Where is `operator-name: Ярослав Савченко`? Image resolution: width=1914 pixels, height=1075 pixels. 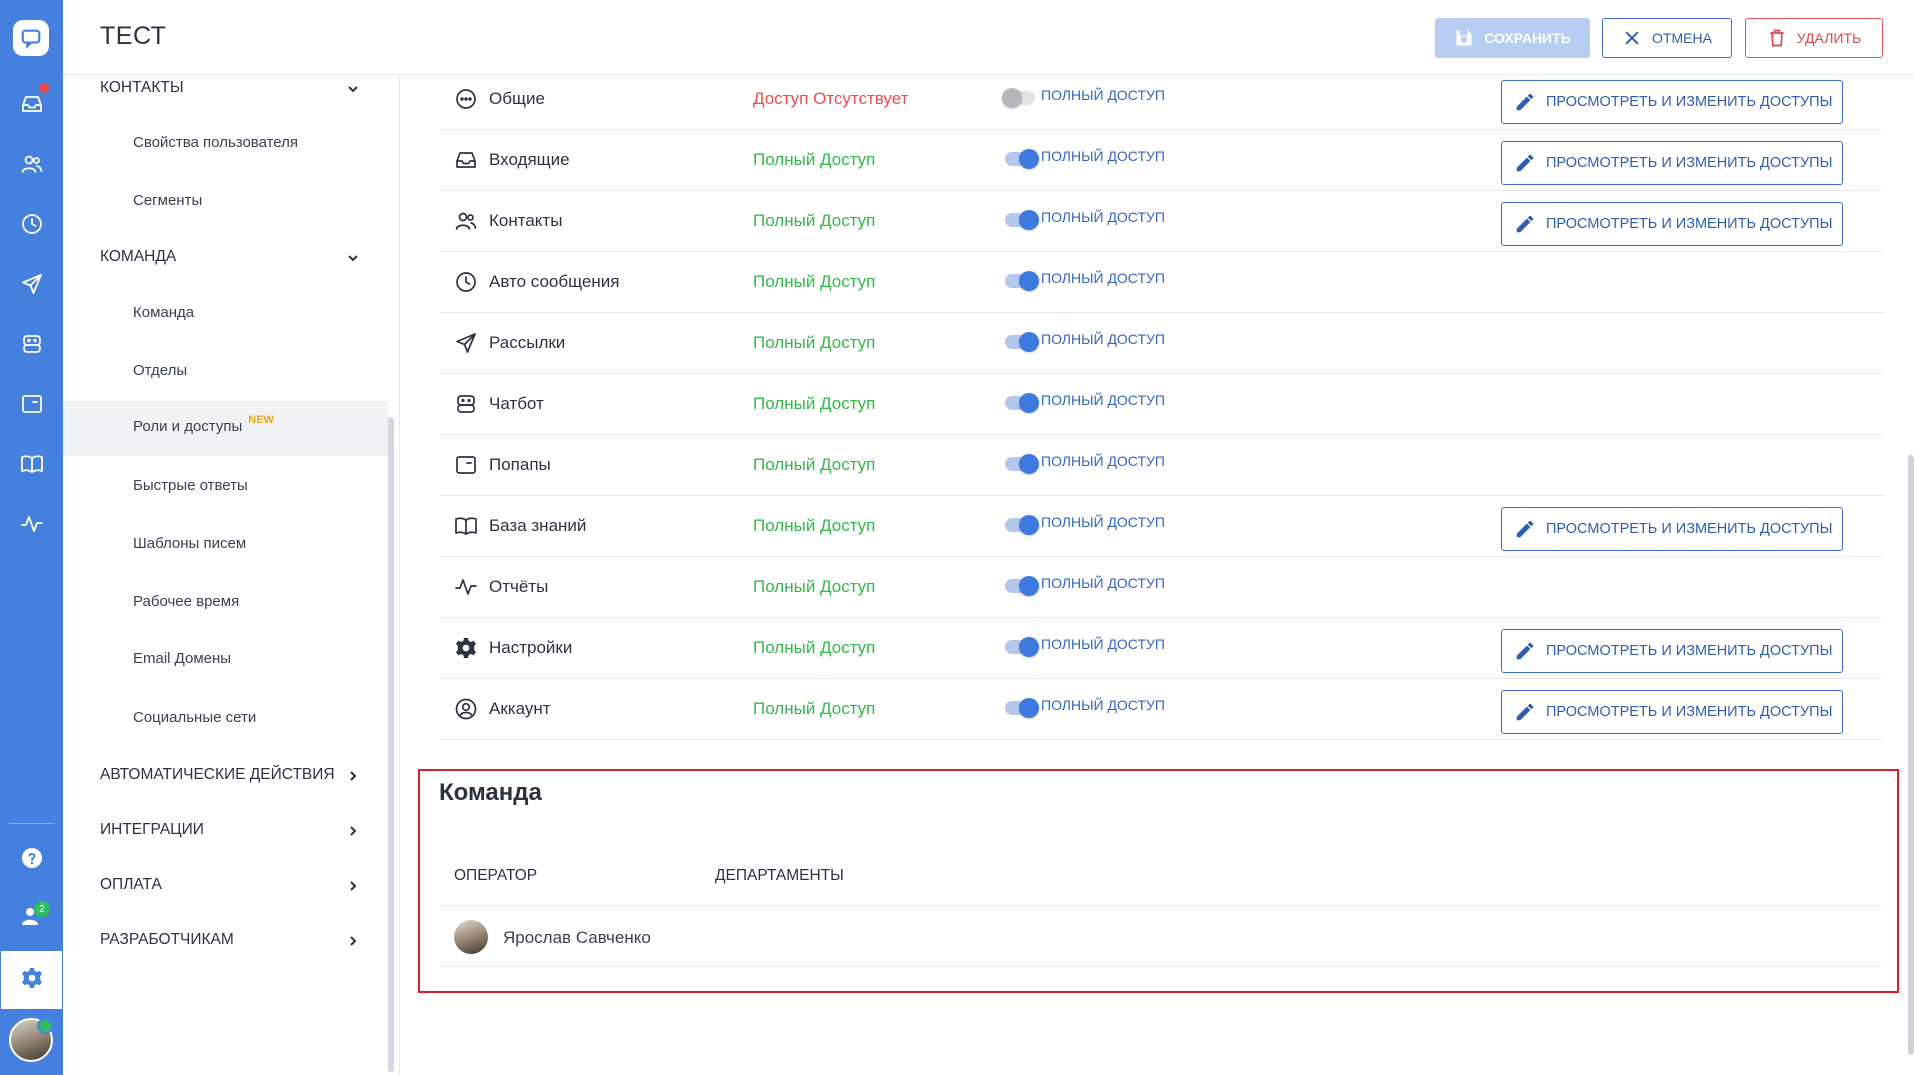 operator-name: Ярослав Савченко is located at coordinates (577, 938).